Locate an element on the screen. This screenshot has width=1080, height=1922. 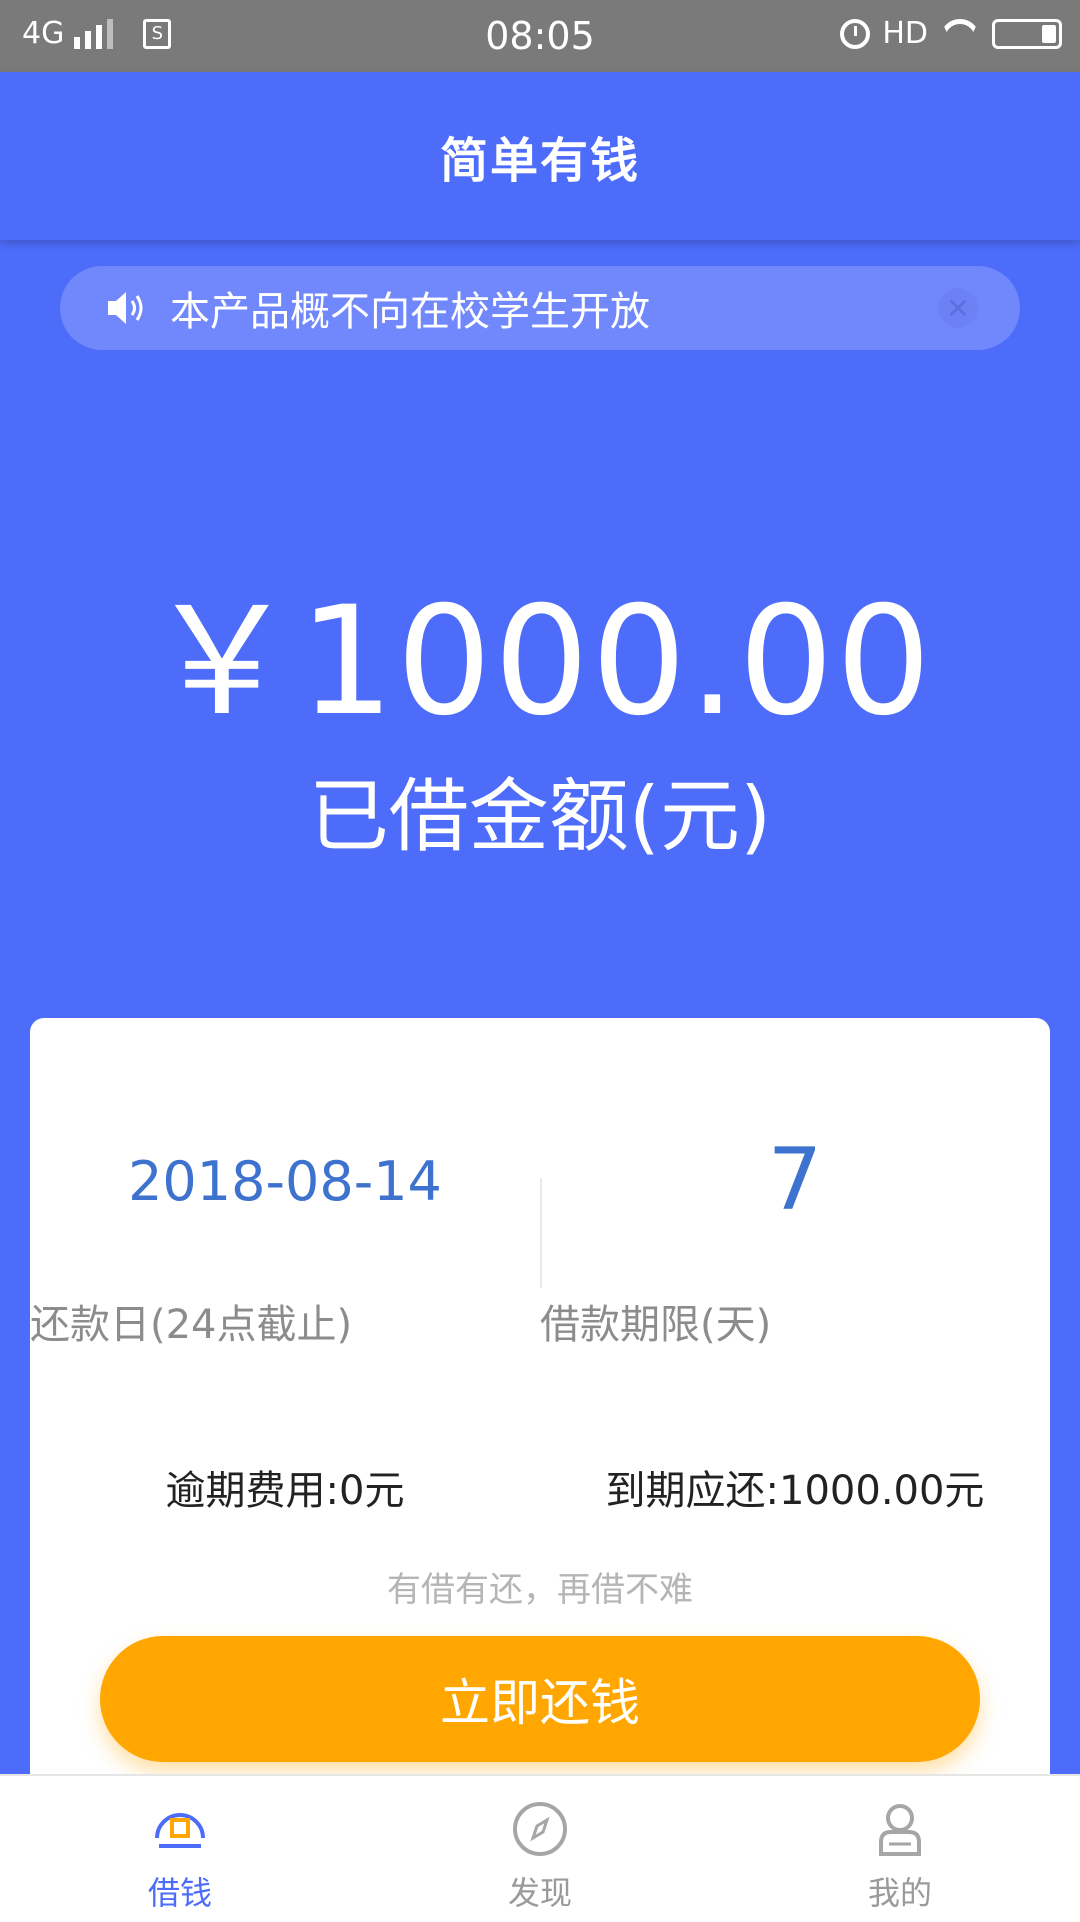
term-days-value: 7 is located at coordinates (795, 1180).